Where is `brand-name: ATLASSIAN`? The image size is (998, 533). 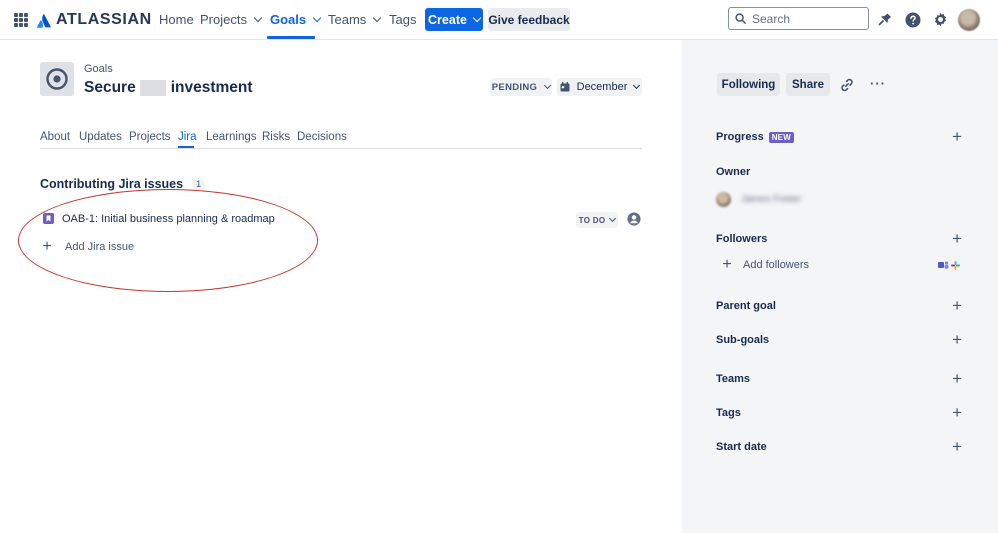 brand-name: ATLASSIAN is located at coordinates (104, 19).